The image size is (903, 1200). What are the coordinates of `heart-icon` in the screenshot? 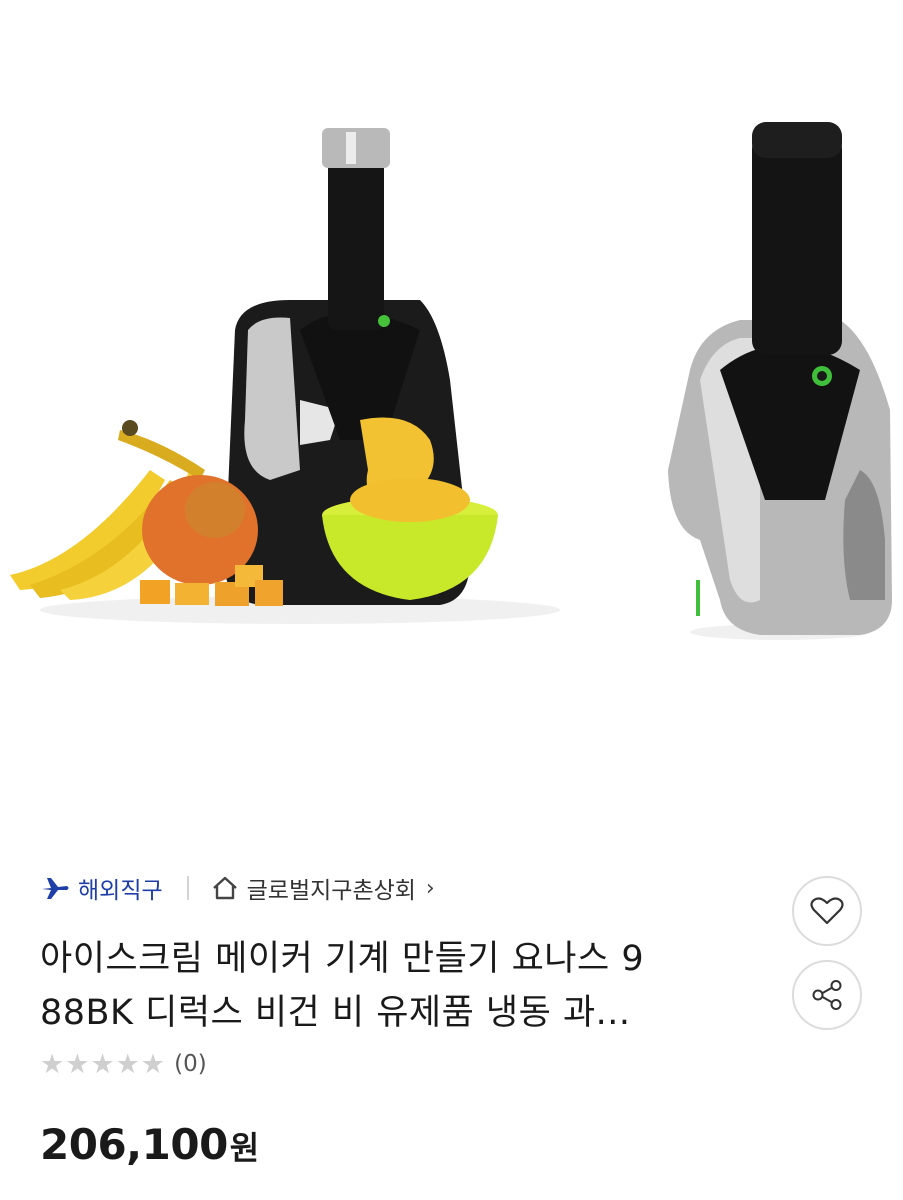 It's located at (827, 911).